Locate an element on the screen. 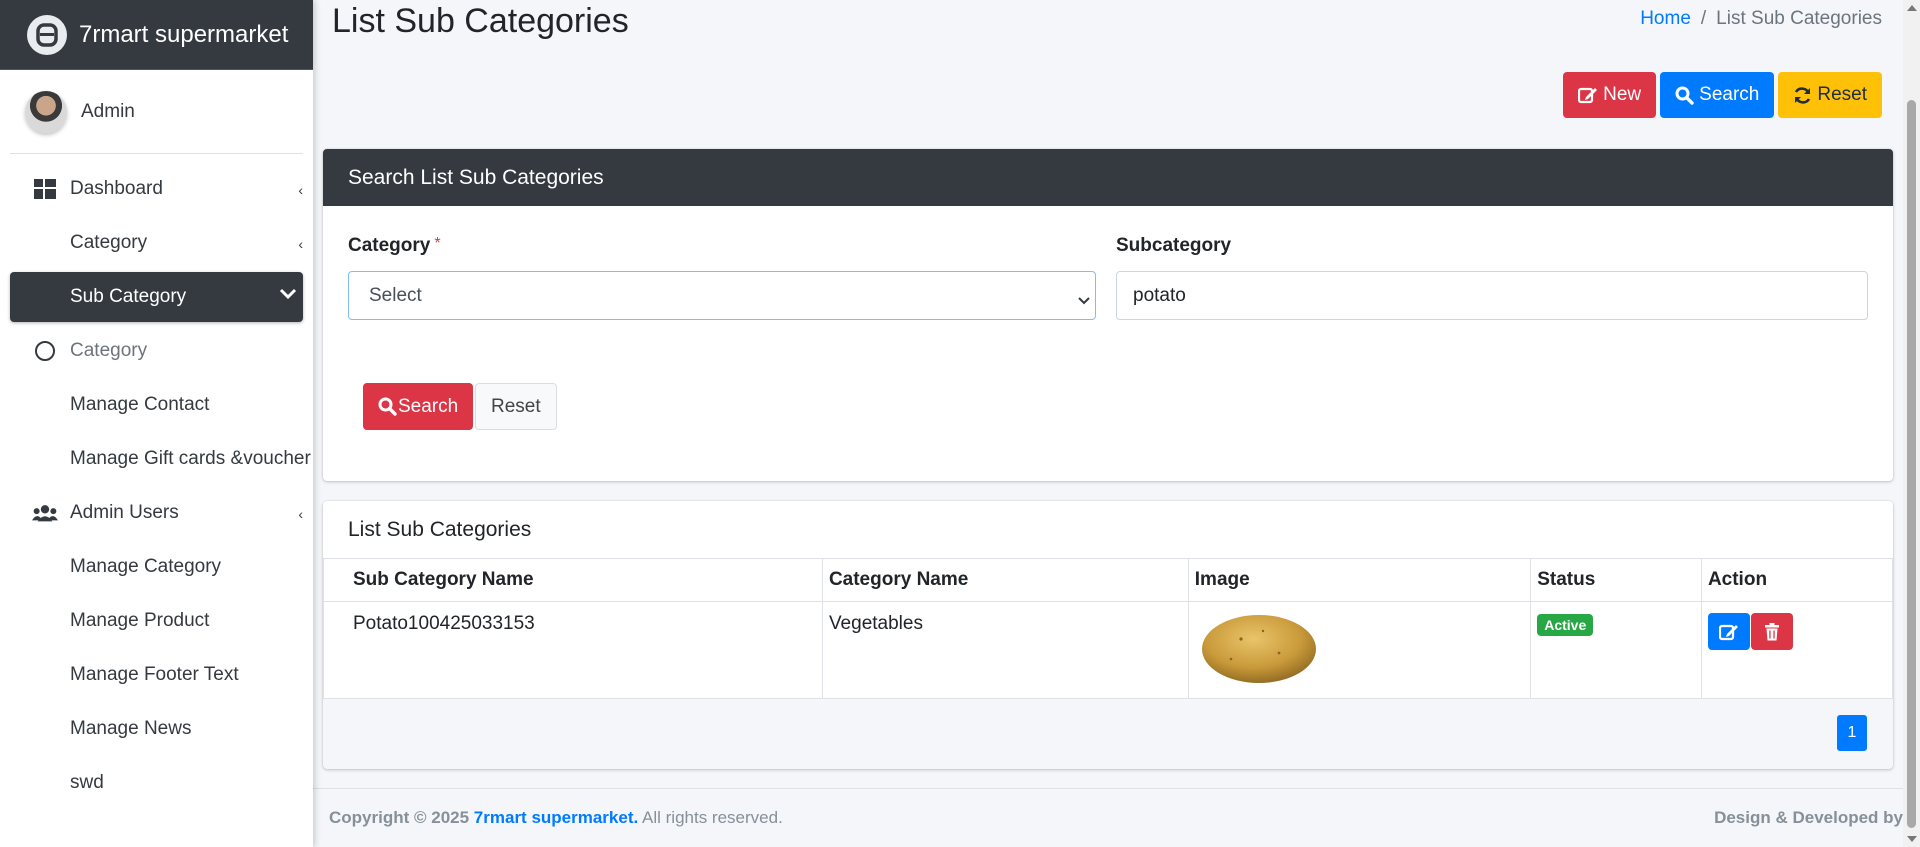 The image size is (1920, 847). refresh-icon is located at coordinates (1803, 95).